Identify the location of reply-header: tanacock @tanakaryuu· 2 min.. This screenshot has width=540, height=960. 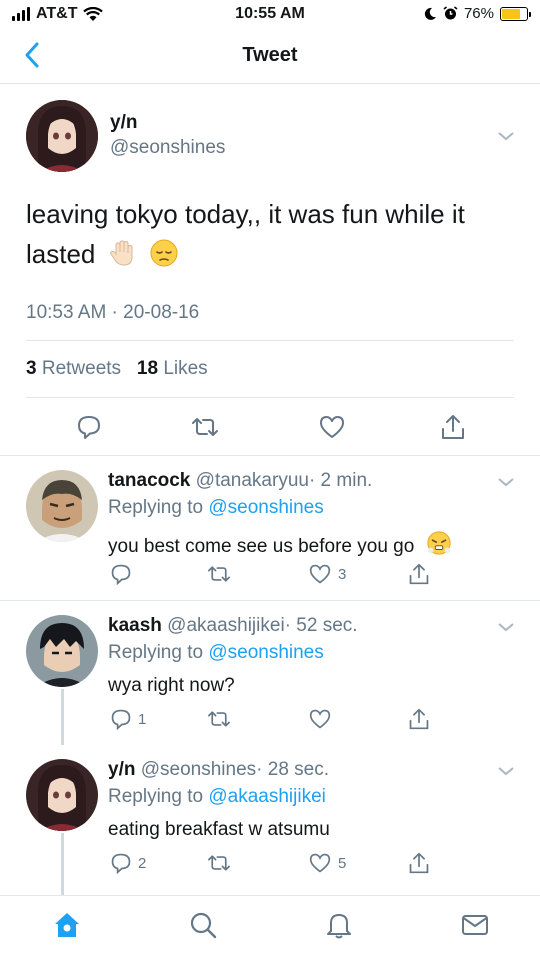
(240, 481).